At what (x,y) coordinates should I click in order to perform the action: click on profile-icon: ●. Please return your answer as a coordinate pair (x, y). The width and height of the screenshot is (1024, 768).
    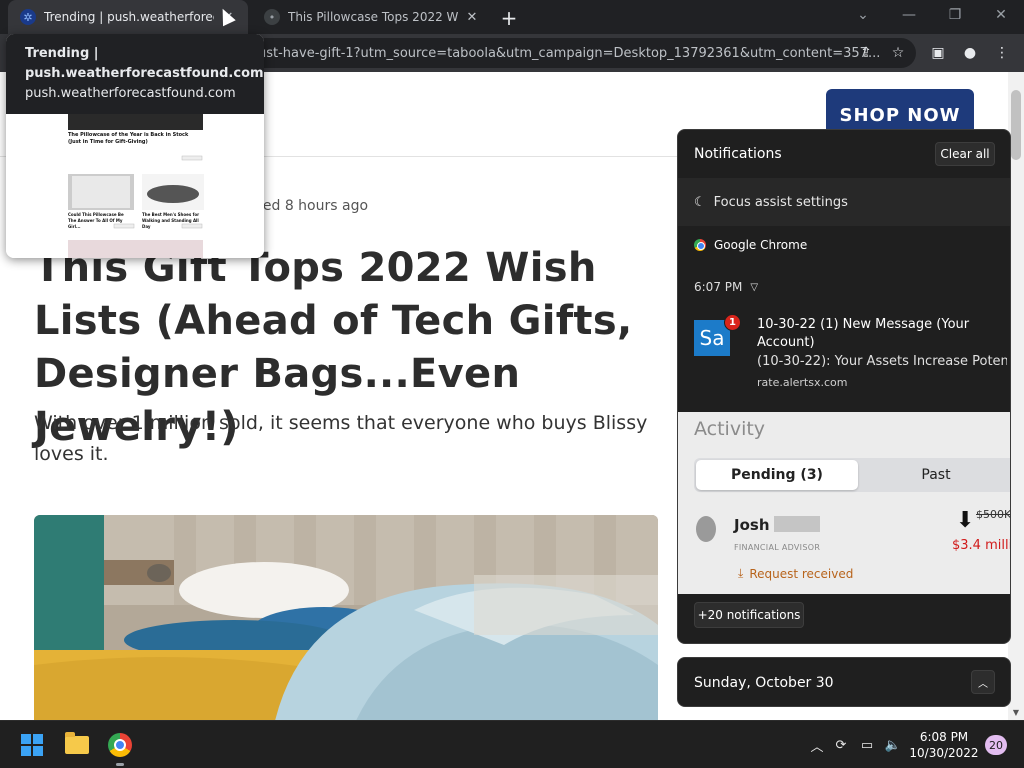
    Looking at the image, I should click on (970, 53).